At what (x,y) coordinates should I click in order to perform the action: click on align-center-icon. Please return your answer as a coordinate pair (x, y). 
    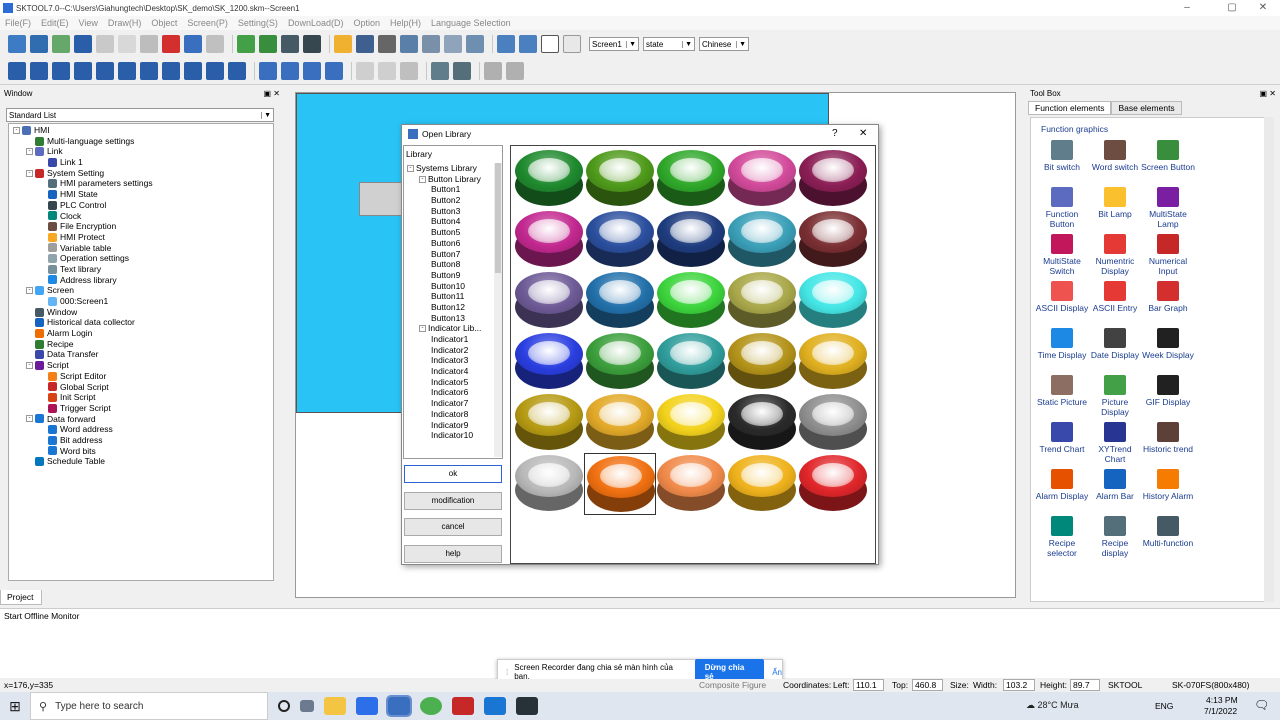
    Looking at the image, I should click on (39, 71).